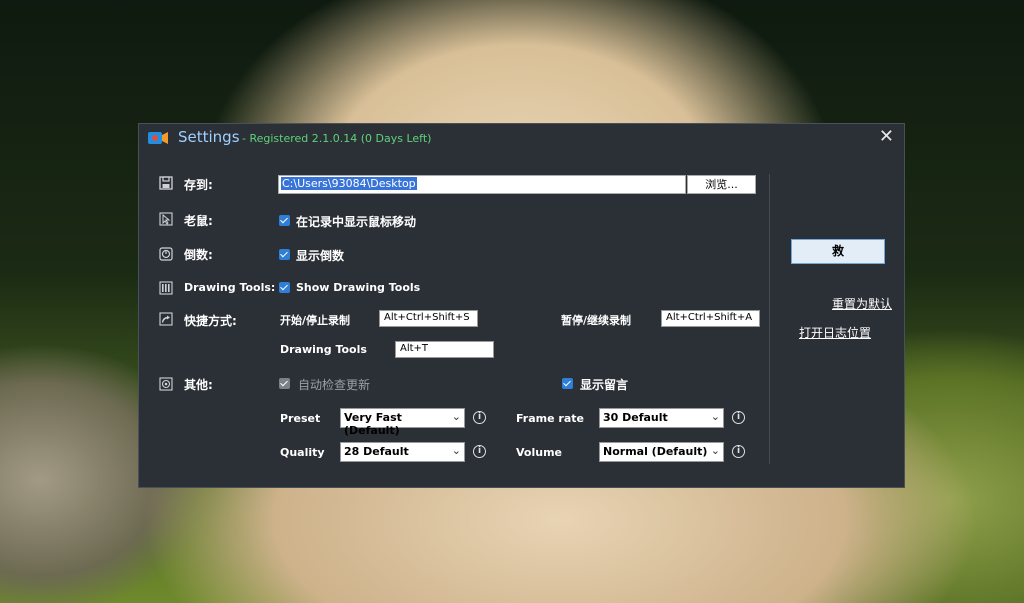 The height and width of the screenshot is (603, 1024). I want to click on framerate-select: 30 Default ⌄, so click(661, 418).